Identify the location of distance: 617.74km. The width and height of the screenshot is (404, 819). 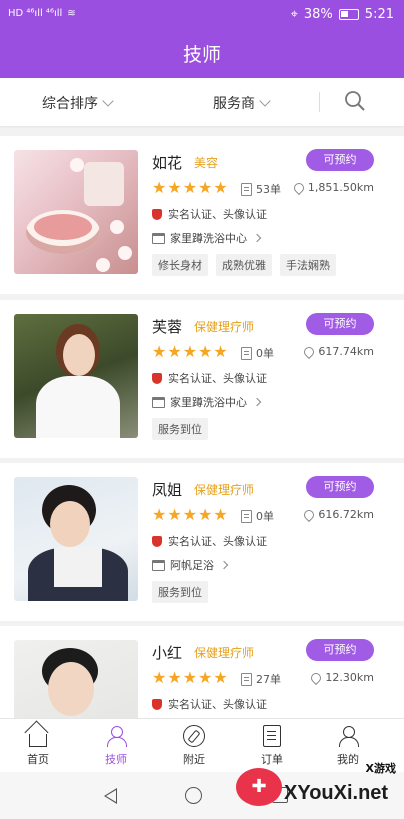
(338, 351).